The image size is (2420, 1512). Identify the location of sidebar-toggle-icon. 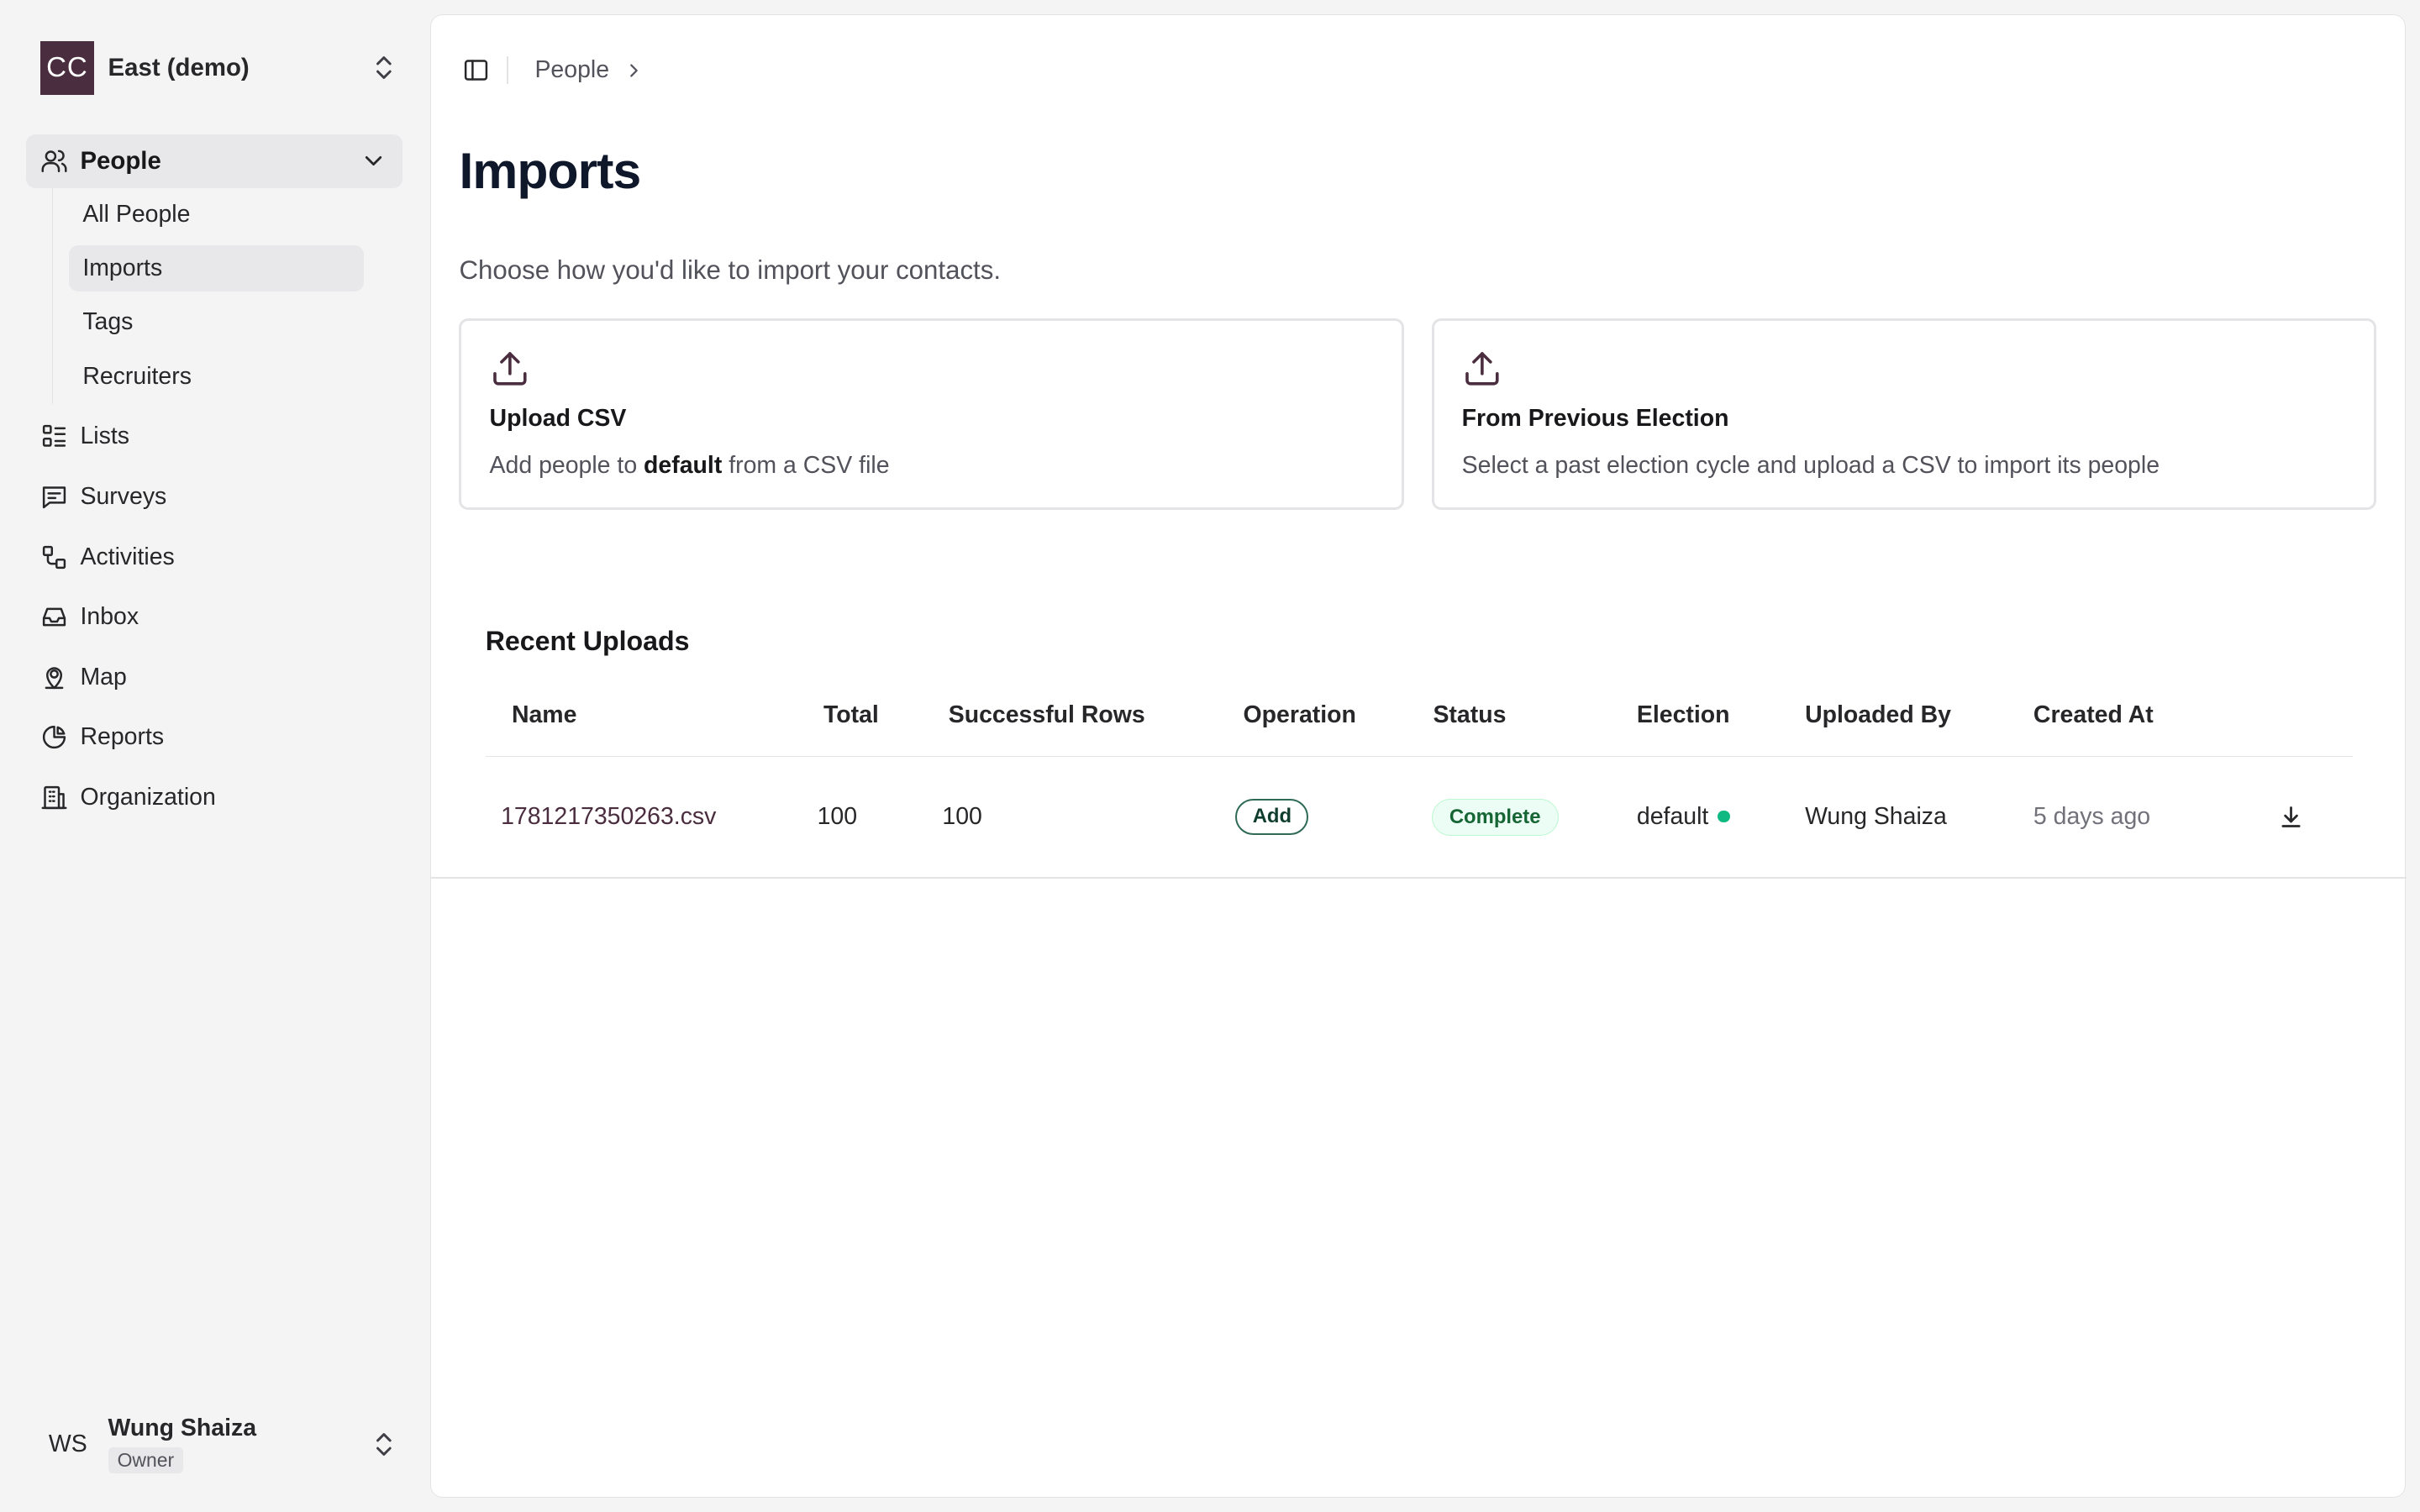
(476, 70).